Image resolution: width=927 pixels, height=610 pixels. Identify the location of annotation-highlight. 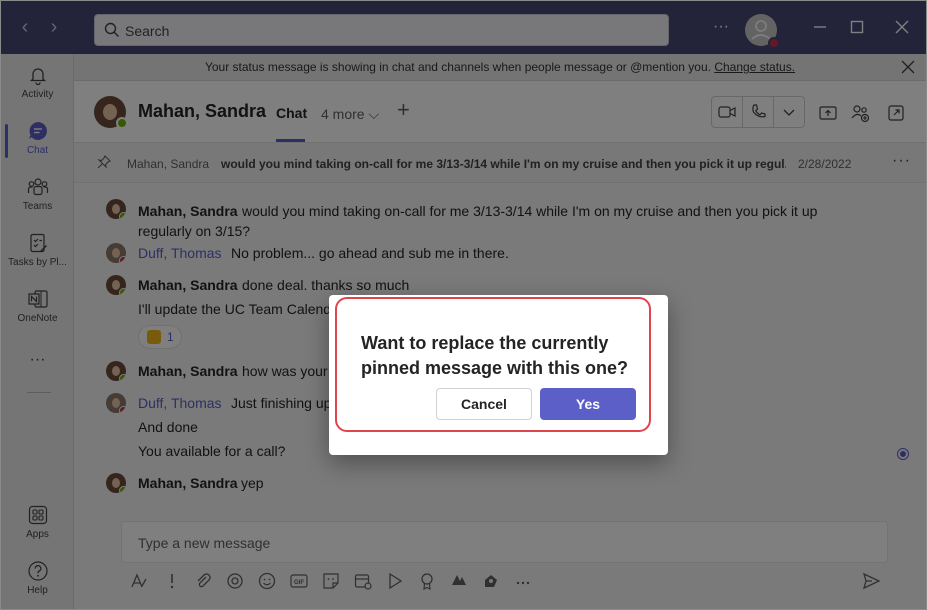
(493, 364).